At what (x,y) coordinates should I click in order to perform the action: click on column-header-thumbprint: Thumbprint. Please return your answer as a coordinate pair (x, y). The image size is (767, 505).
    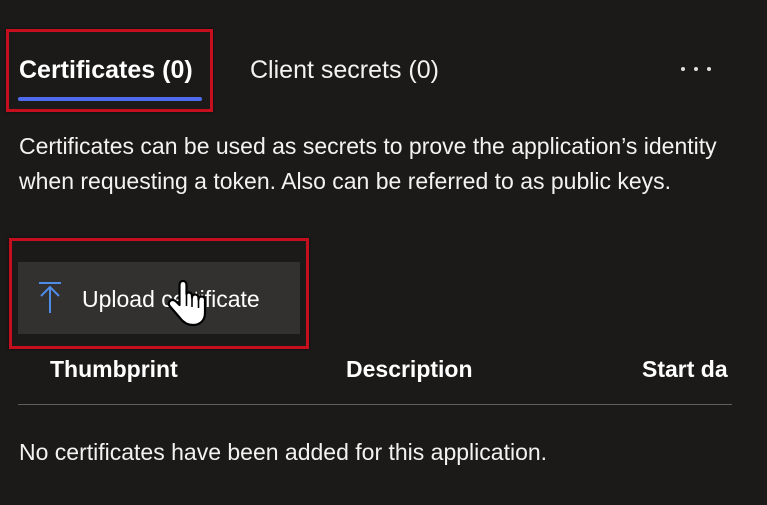
    Looking at the image, I should click on (114, 369).